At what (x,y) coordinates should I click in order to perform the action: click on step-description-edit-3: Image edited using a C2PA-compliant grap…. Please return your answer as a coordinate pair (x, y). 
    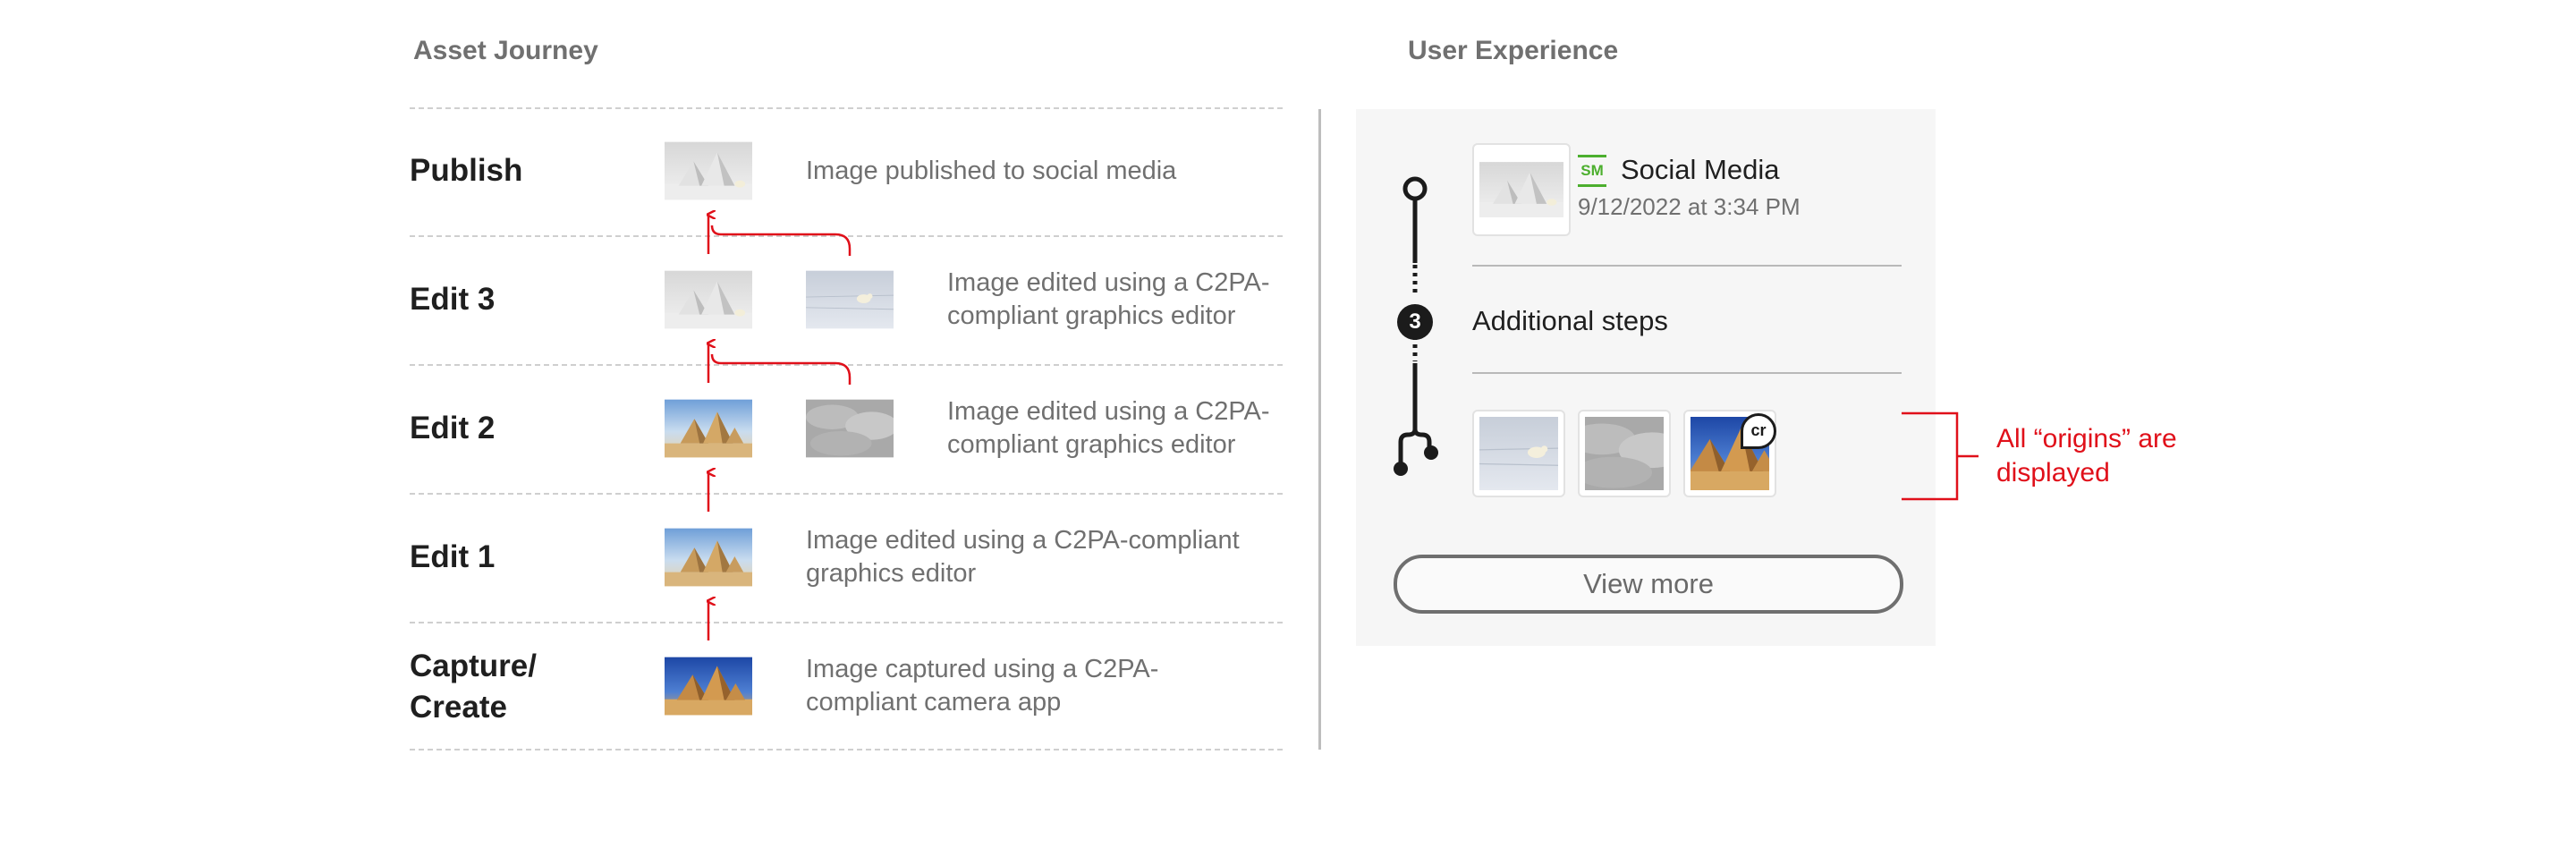
    Looking at the image, I should click on (1108, 299).